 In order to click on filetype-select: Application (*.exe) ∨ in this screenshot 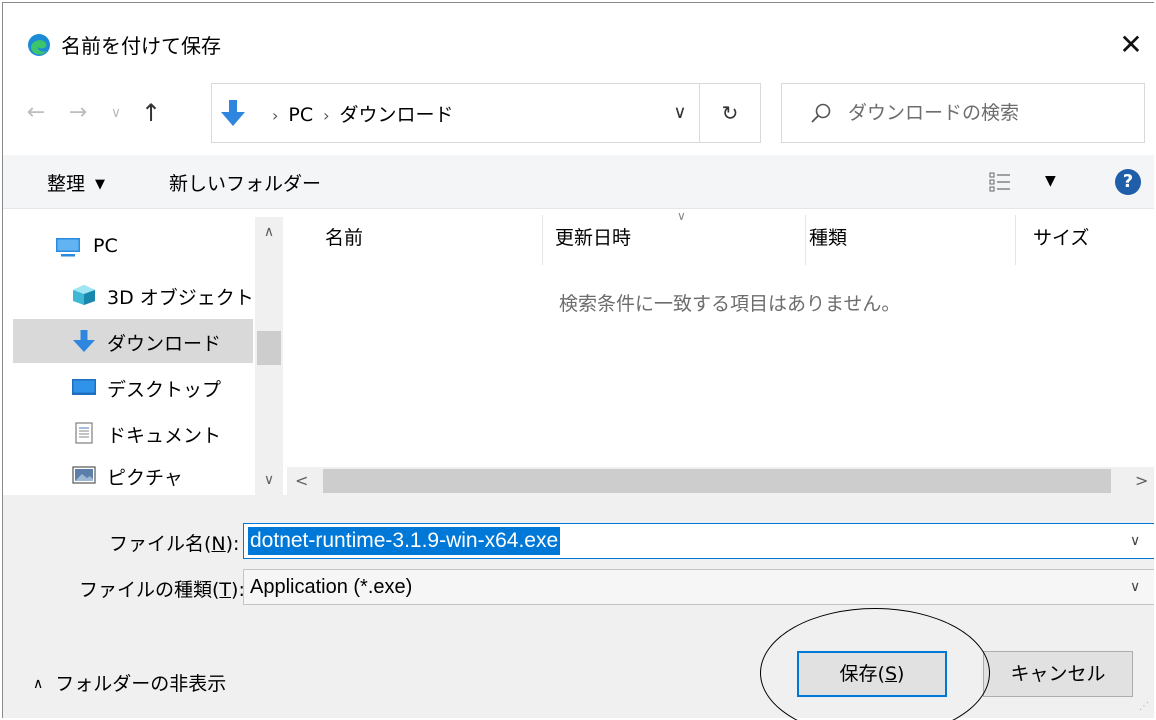, I will do `click(698, 587)`.